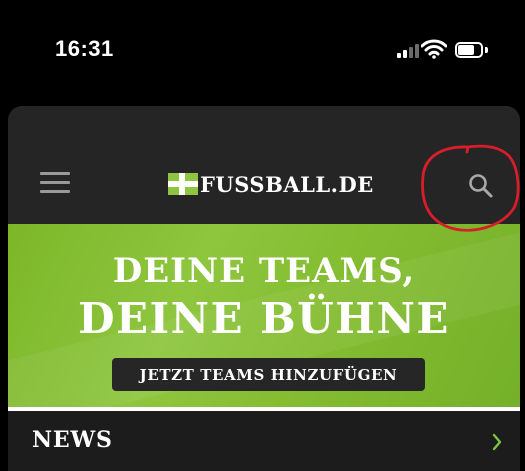  I want to click on hamburger-menu-icon, so click(55, 183).